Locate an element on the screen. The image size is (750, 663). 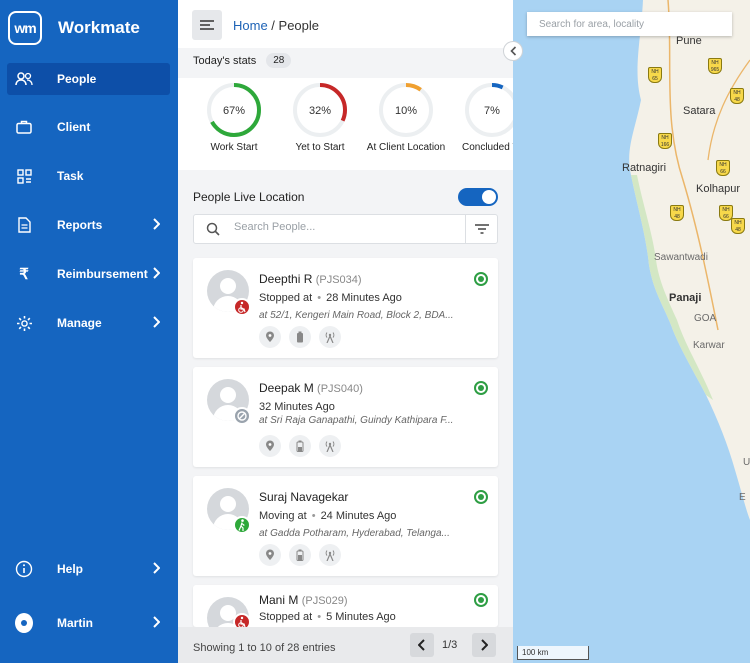
employee-id: (PJS040) is located at coordinates (340, 389).